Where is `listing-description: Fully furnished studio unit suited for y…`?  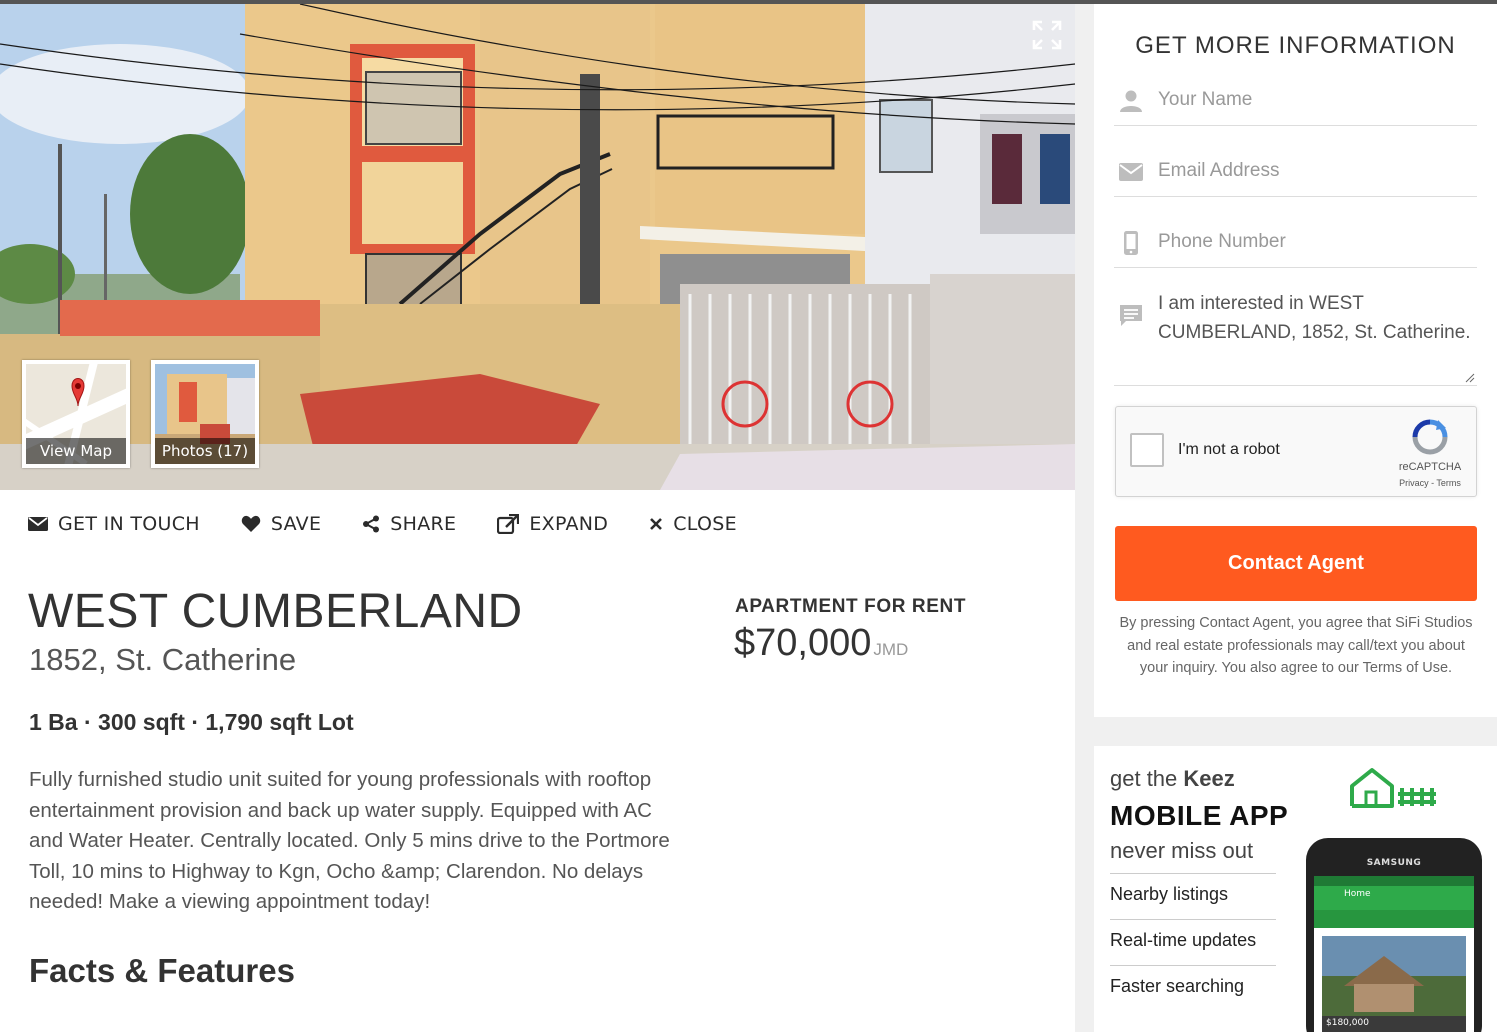 listing-description: Fully furnished studio unit suited for y… is located at coordinates (349, 840).